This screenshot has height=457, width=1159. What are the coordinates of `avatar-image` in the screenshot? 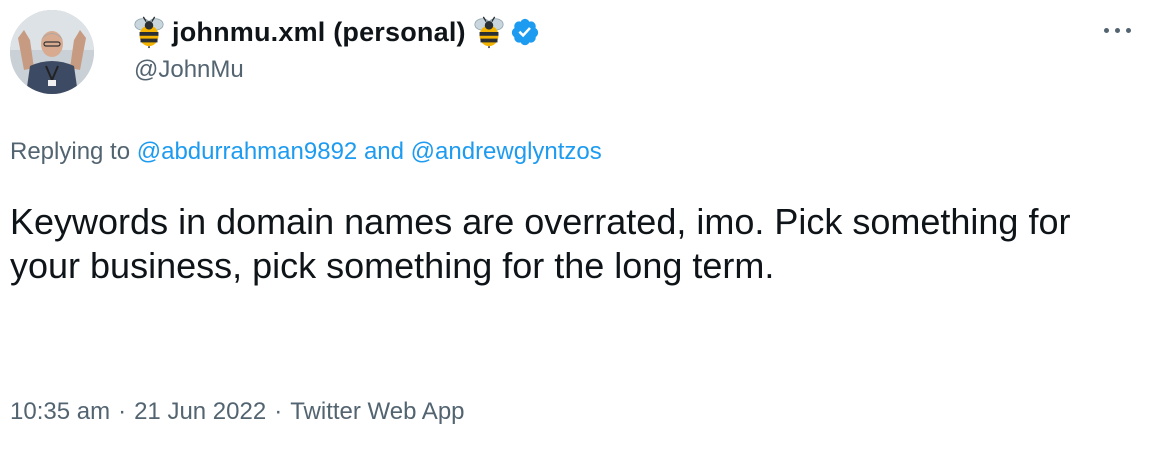 It's located at (52, 52).